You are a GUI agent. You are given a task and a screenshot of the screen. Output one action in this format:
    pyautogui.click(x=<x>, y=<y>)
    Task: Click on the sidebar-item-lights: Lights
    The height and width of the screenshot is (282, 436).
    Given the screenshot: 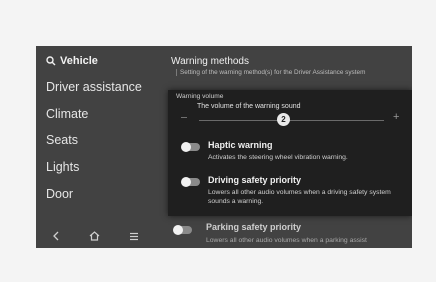 What is the action you would take?
    pyautogui.click(x=62, y=167)
    